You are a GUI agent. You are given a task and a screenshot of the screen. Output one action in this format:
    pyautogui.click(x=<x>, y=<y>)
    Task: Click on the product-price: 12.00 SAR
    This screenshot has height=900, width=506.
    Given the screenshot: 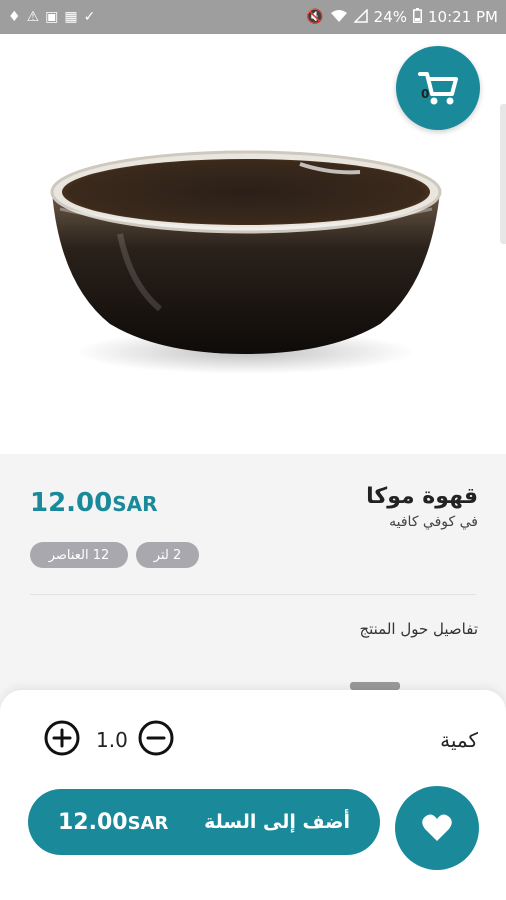 What is the action you would take?
    pyautogui.click(x=94, y=503)
    